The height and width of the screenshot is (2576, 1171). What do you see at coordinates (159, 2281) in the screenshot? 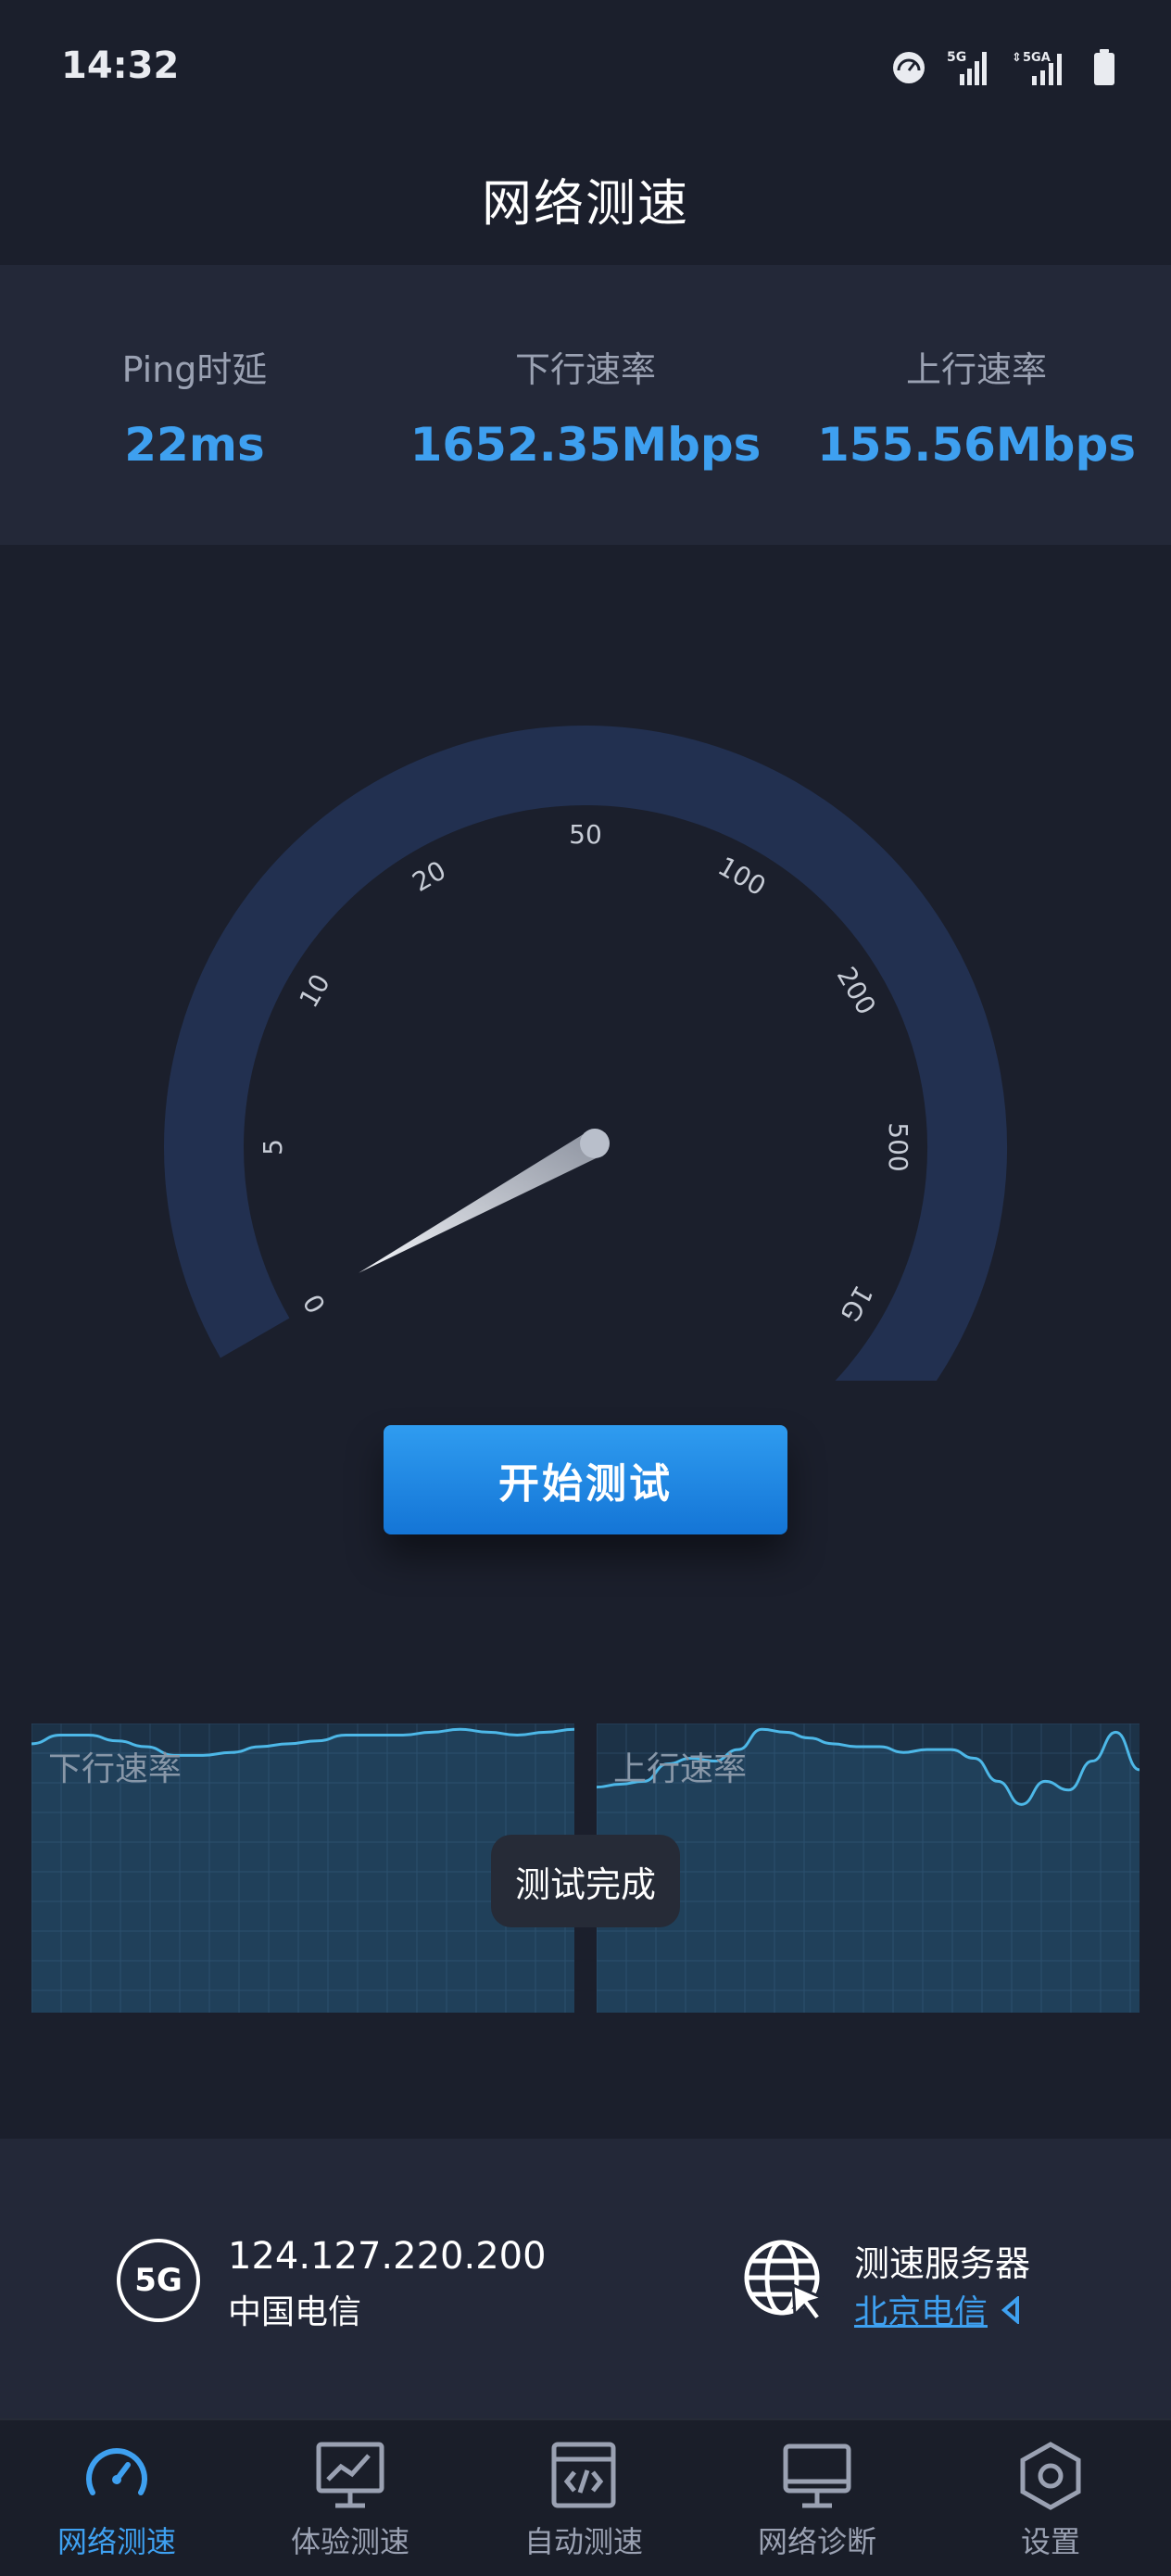
I see `network-type-badge: 5G` at bounding box center [159, 2281].